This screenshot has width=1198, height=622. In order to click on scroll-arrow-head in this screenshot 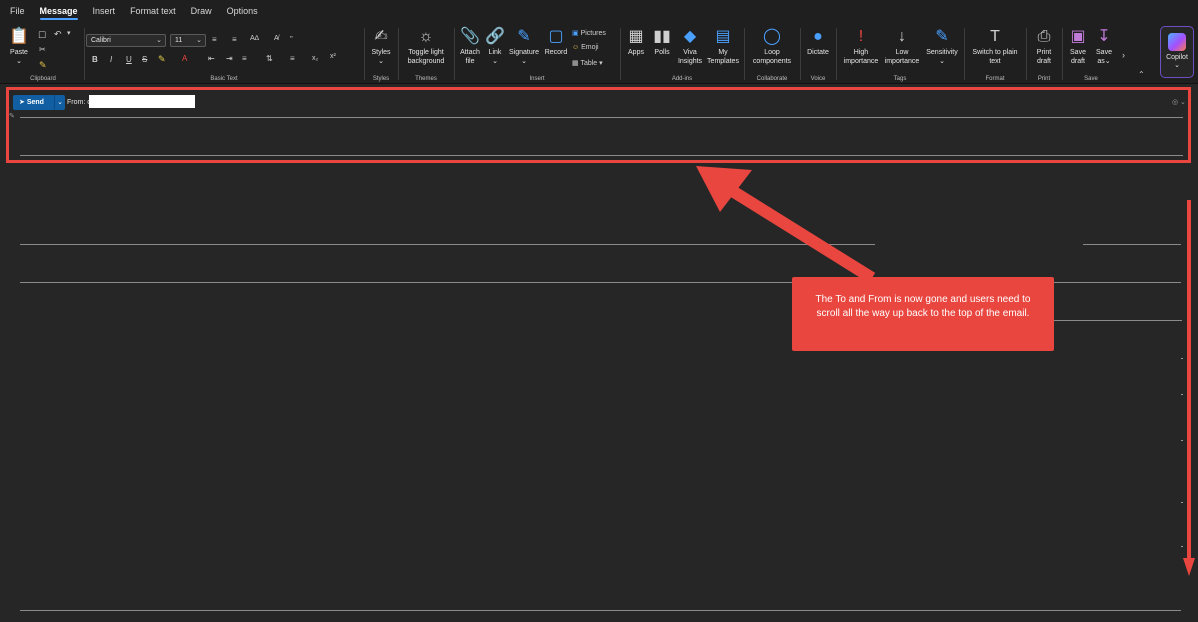, I will do `click(1189, 567)`.